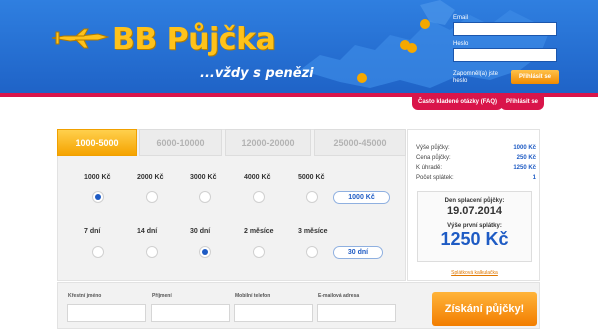 Image resolution: width=598 pixels, height=329 pixels. I want to click on duration-value-display: 30 dní, so click(358, 252).